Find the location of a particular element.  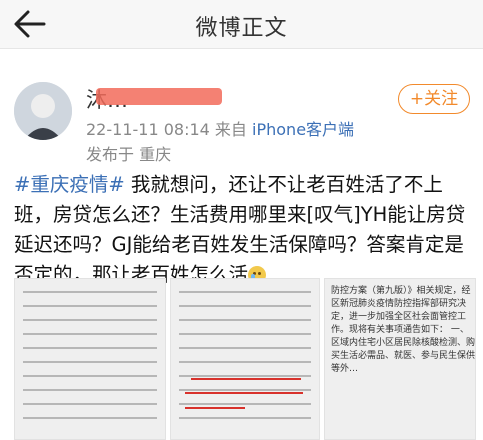

post-meta: 22-11-11 08:14 来自 iPhone客户端 is located at coordinates (220, 128).